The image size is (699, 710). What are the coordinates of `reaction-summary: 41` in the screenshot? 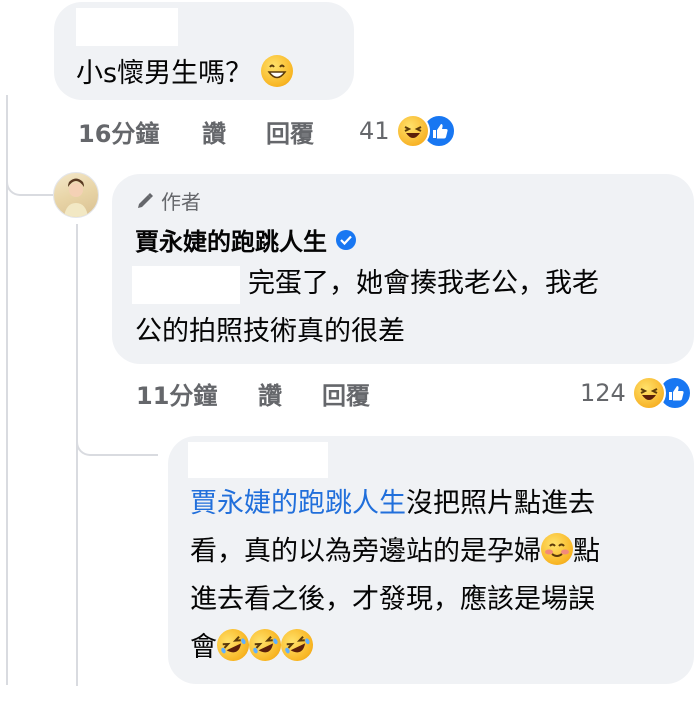 It's located at (407, 131).